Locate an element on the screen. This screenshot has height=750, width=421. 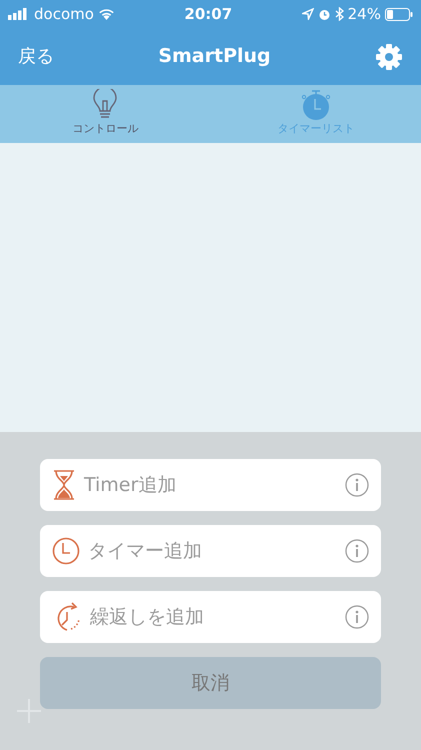
tab: タイマーリスト is located at coordinates (315, 114).